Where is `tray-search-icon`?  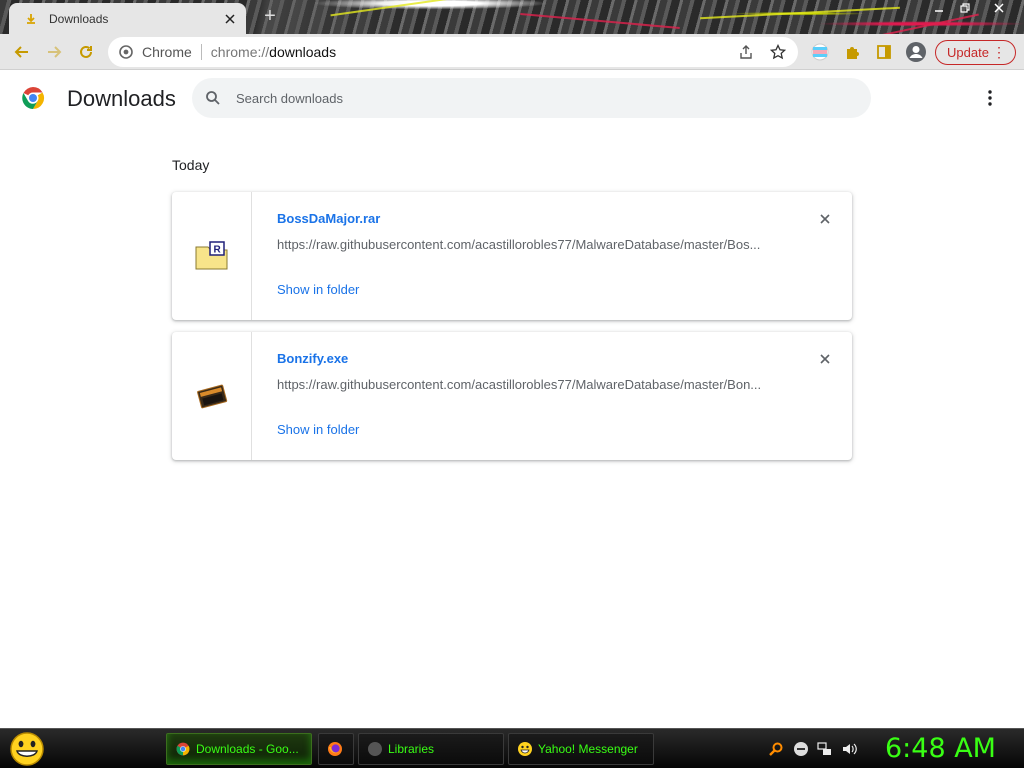
tray-search-icon is located at coordinates (776, 749).